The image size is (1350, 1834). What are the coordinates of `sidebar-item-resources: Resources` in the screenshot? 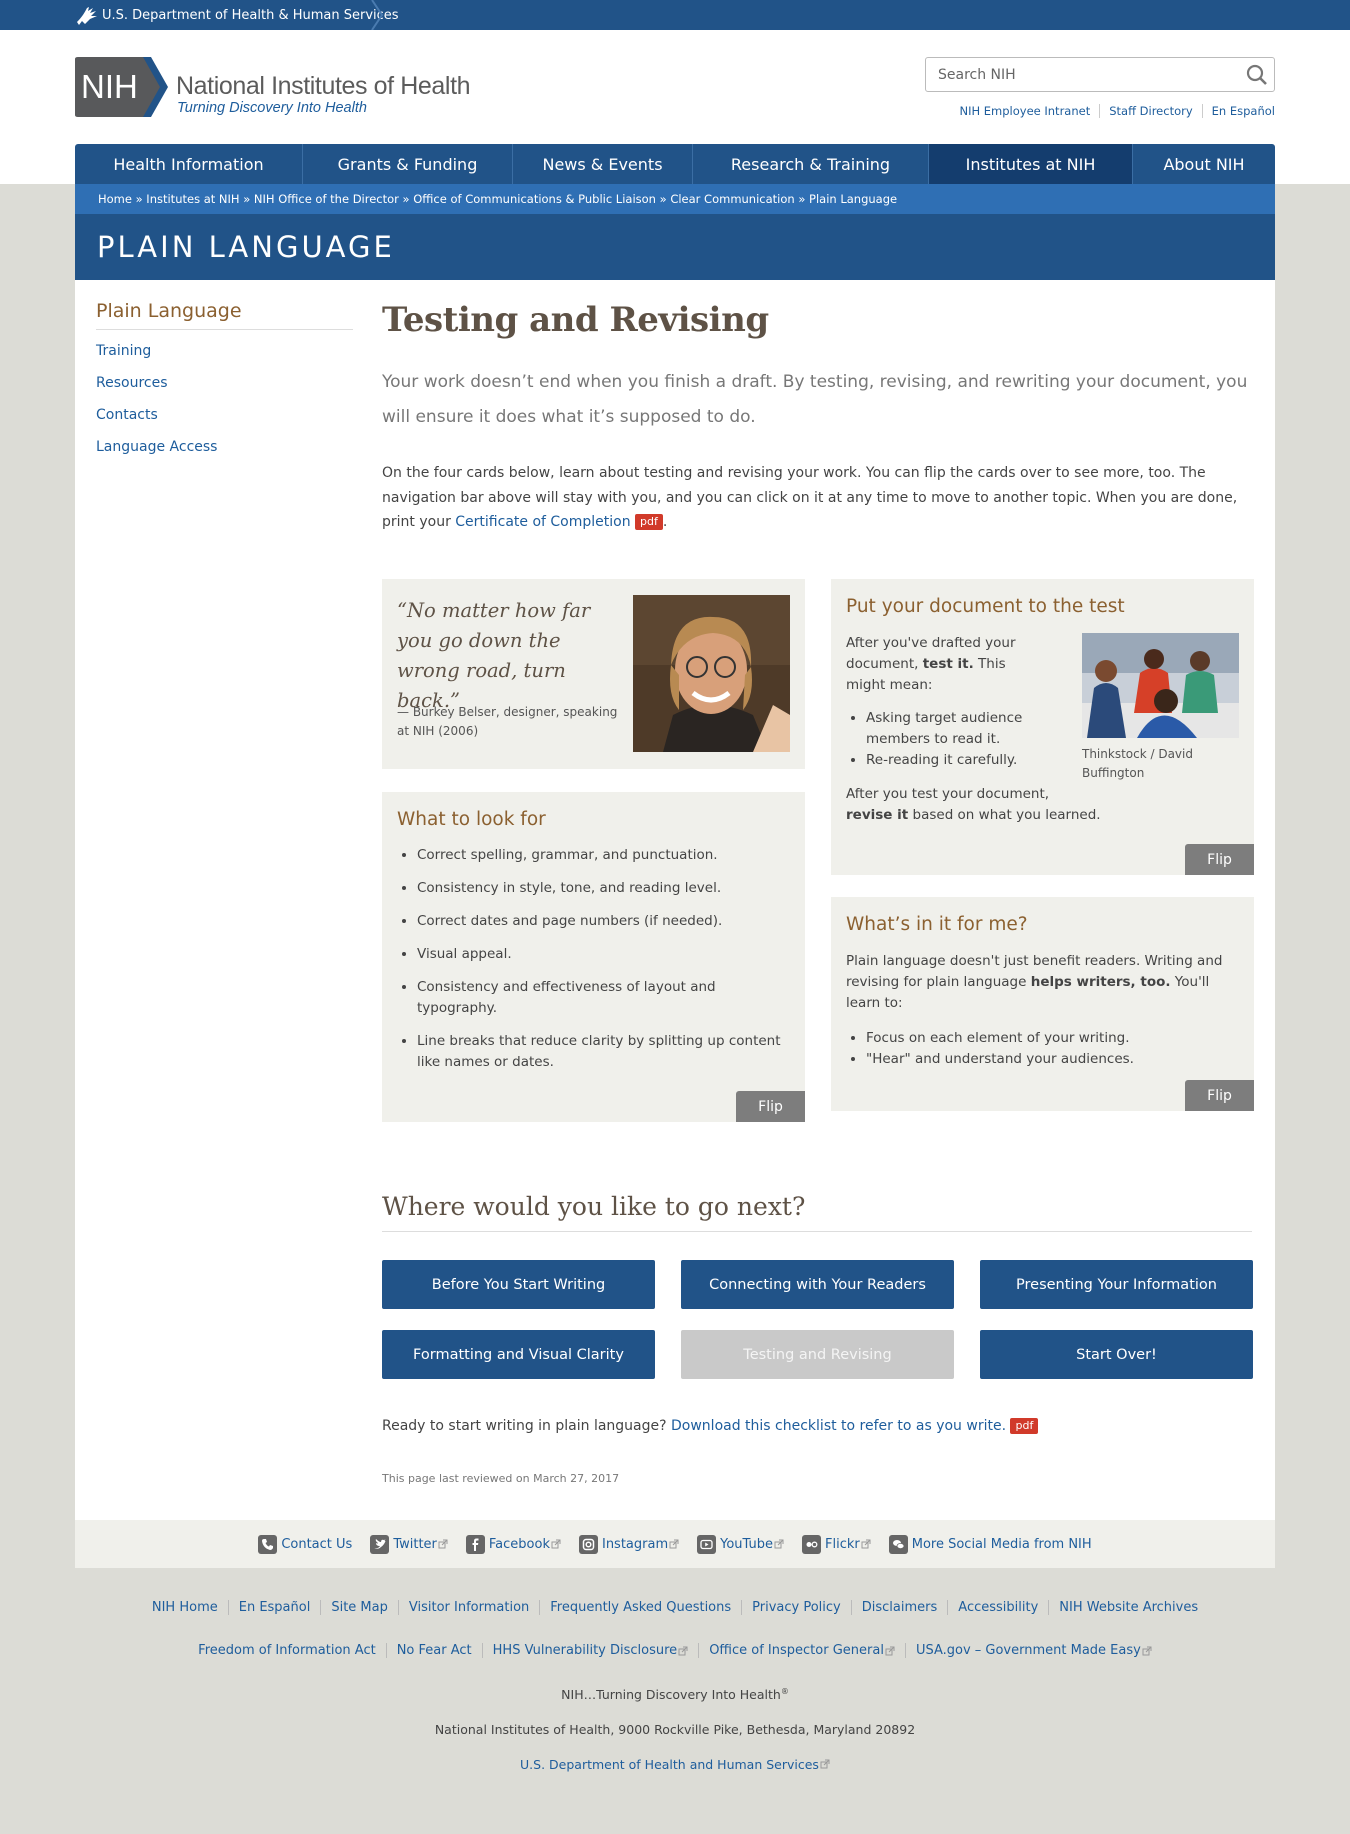 It's located at (224, 384).